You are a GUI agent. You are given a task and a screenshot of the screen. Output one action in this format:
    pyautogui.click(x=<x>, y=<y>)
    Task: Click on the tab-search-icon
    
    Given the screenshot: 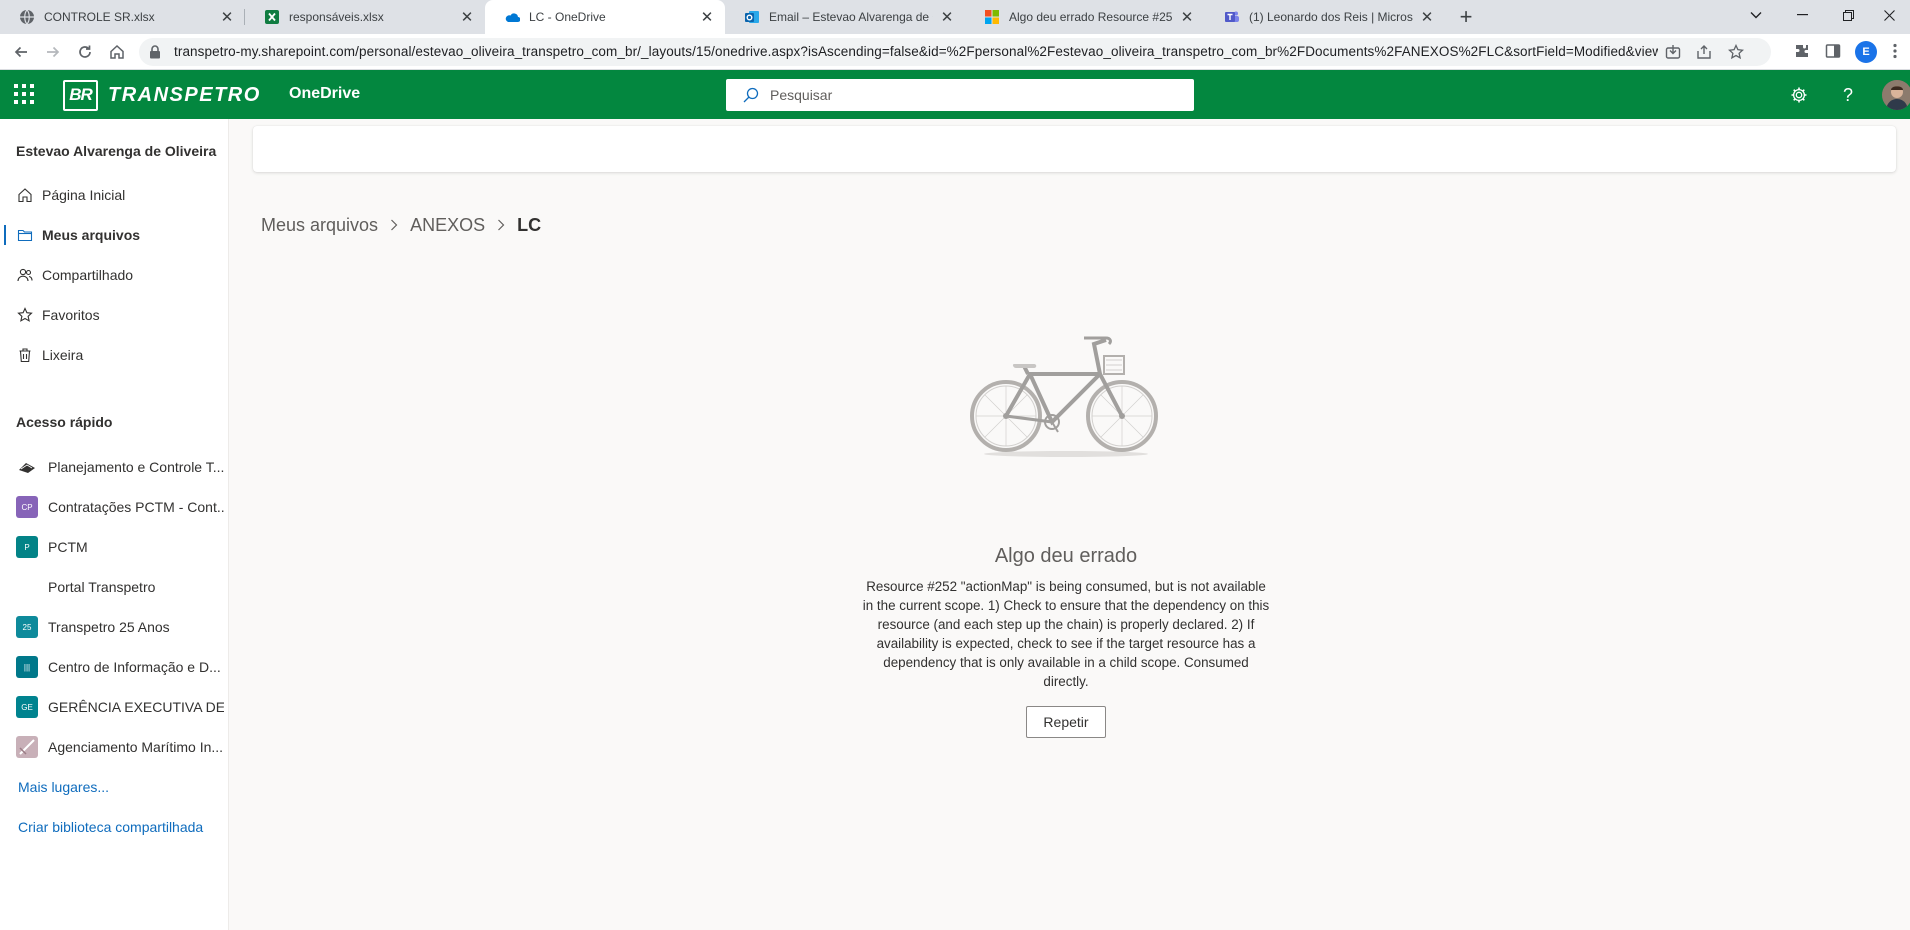 What is the action you would take?
    pyautogui.click(x=1756, y=15)
    